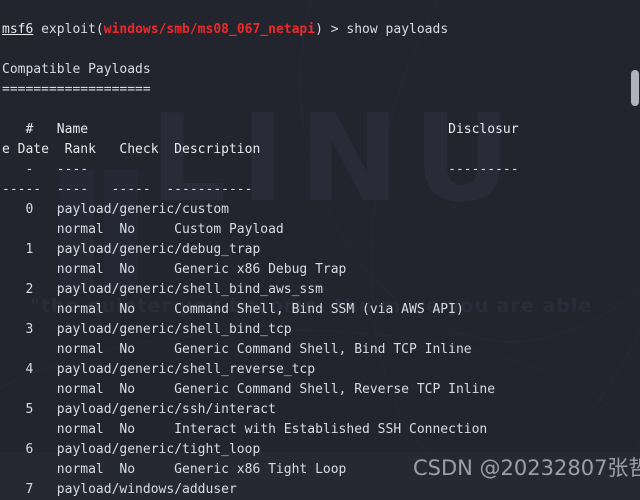 The width and height of the screenshot is (640, 500). What do you see at coordinates (320, 410) in the screenshot?
I see `table-row: 5 payload/generic/ssh/interact` at bounding box center [320, 410].